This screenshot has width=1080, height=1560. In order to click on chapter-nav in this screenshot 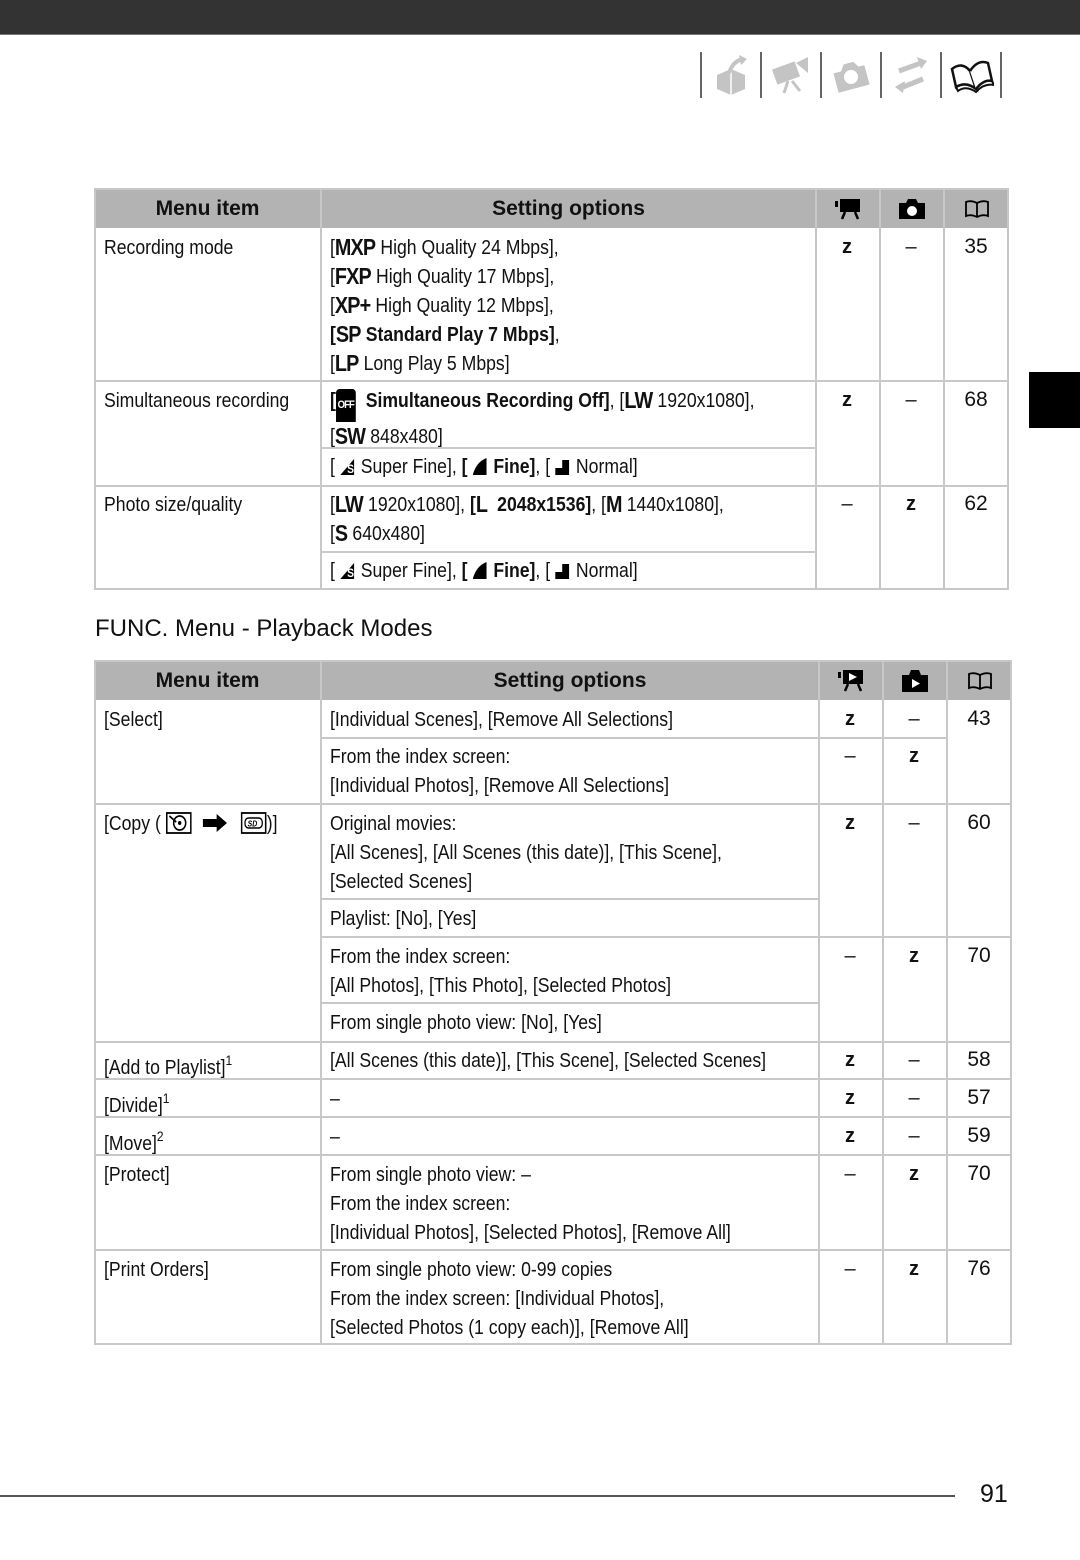, I will do `click(851, 75)`.